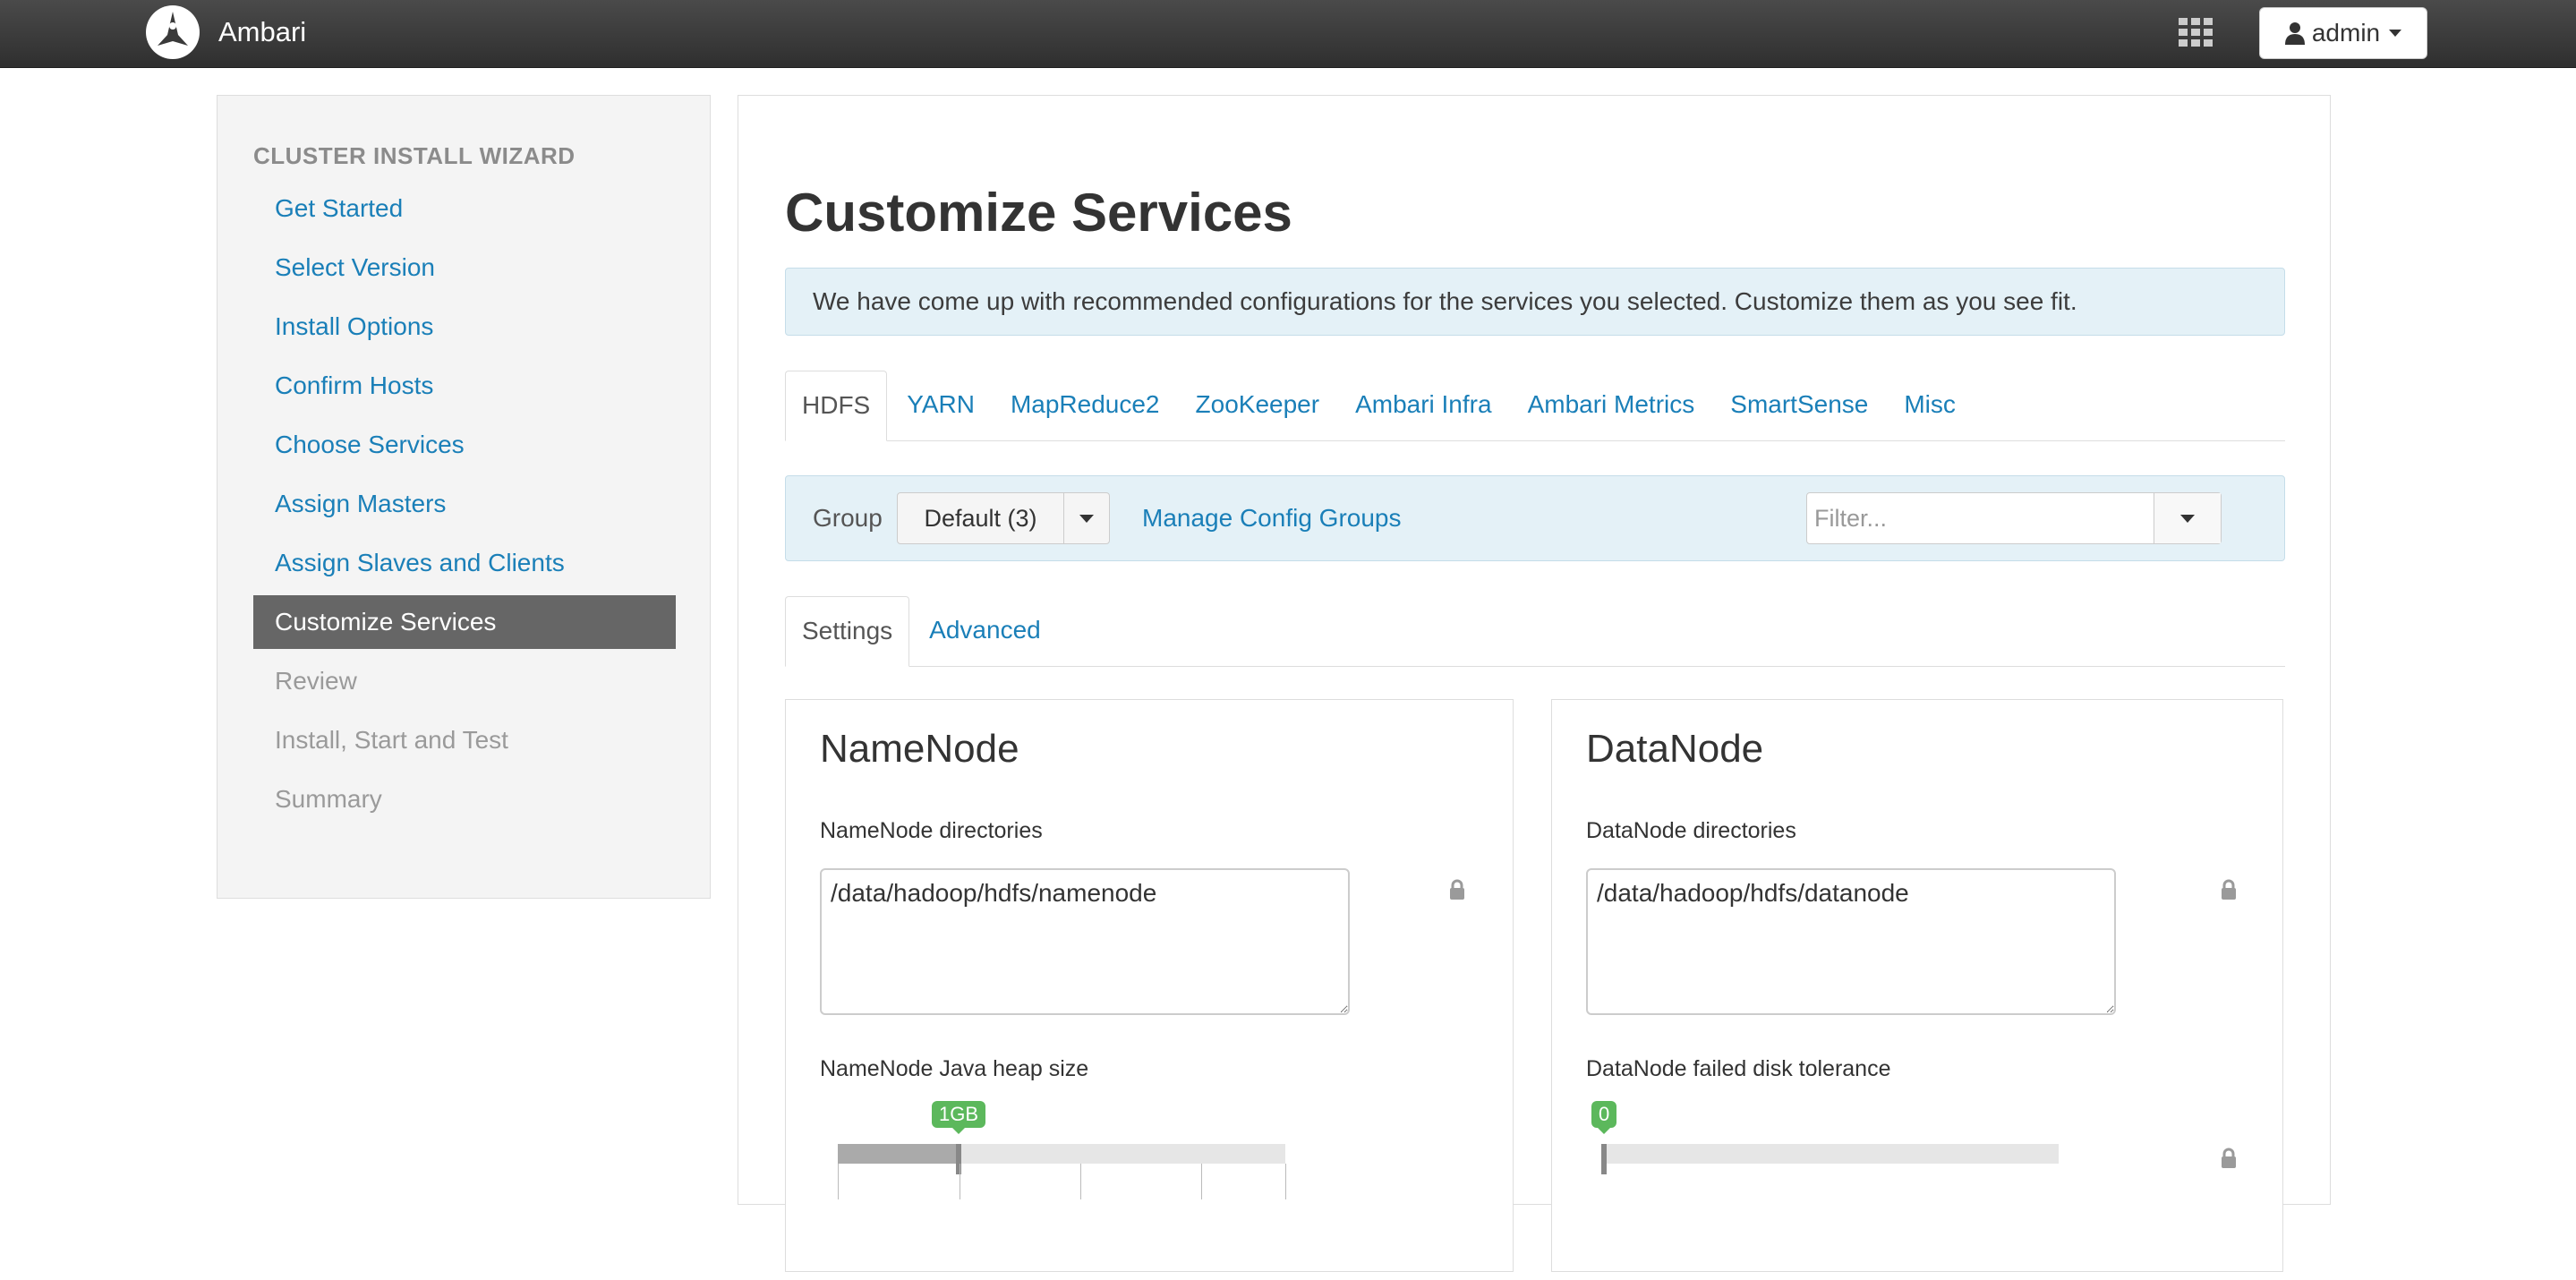 Image resolution: width=2576 pixels, height=1280 pixels. Describe the element at coordinates (464, 445) in the screenshot. I see `step-choose-services: Choose Services` at that location.